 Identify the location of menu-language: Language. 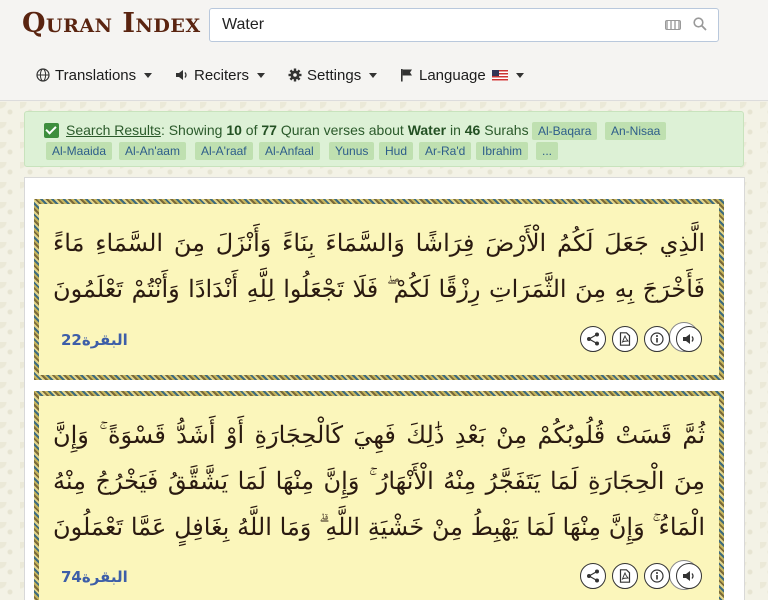
(462, 75).